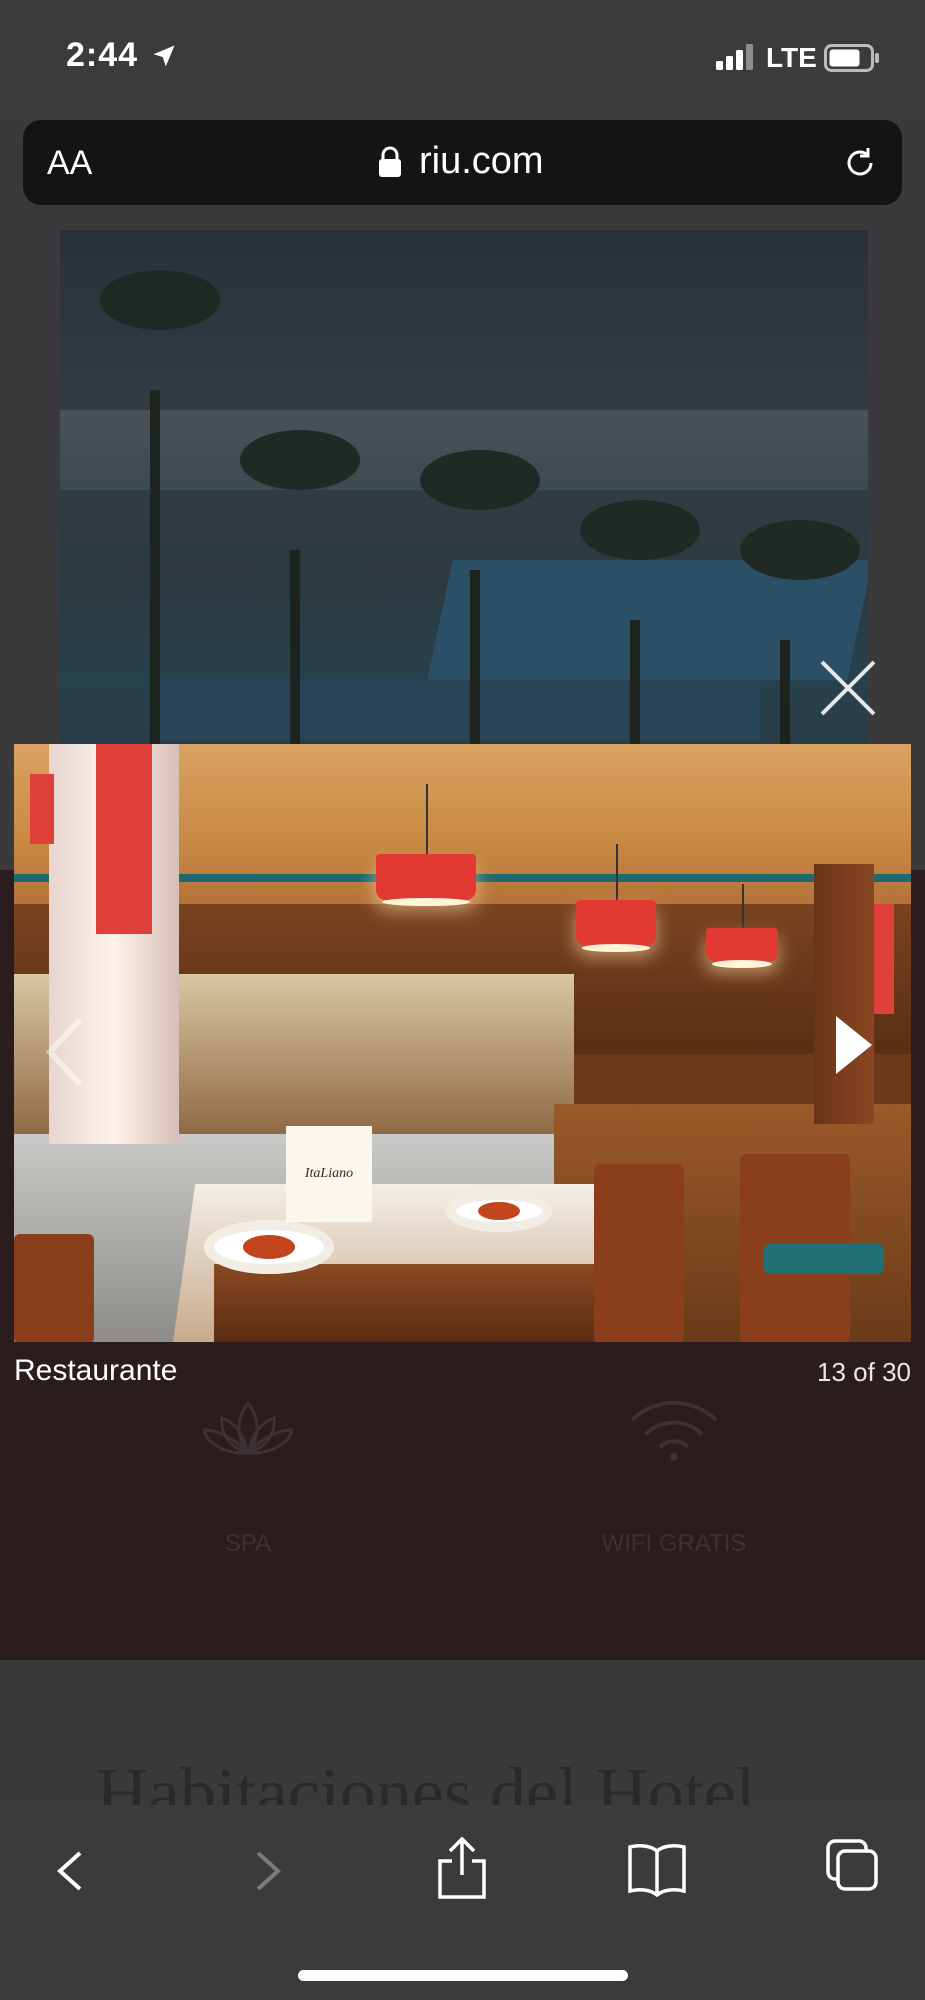 This screenshot has width=925, height=2000. What do you see at coordinates (860, 163) in the screenshot?
I see `reload-icon` at bounding box center [860, 163].